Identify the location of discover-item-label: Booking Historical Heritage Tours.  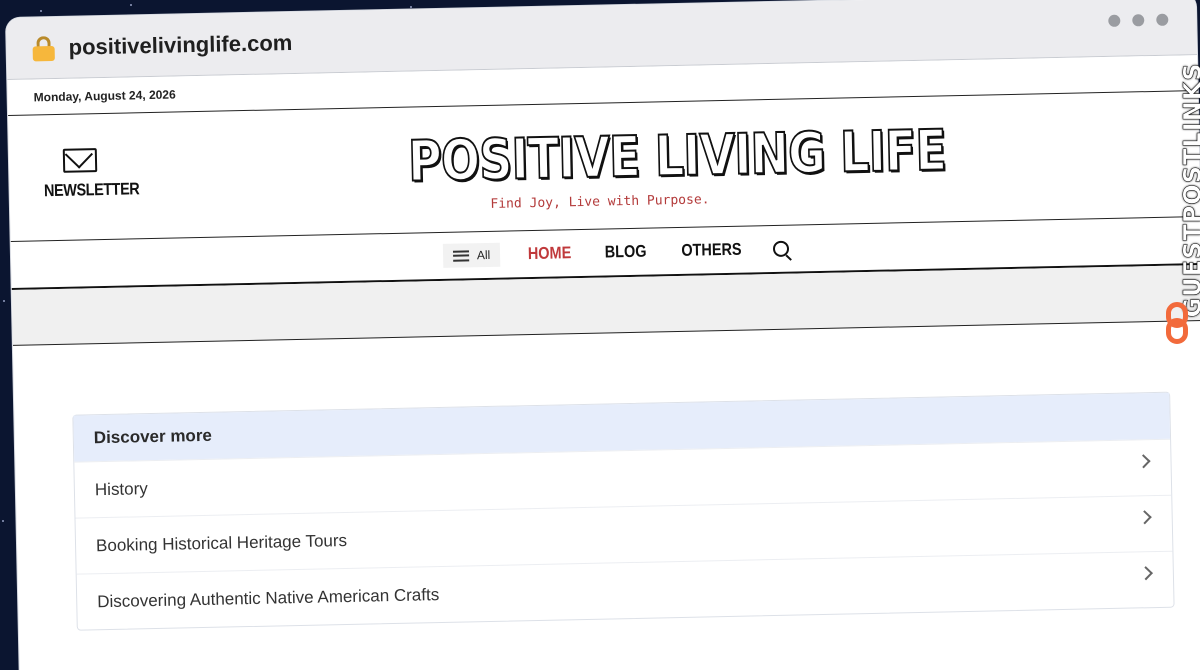
(221, 542).